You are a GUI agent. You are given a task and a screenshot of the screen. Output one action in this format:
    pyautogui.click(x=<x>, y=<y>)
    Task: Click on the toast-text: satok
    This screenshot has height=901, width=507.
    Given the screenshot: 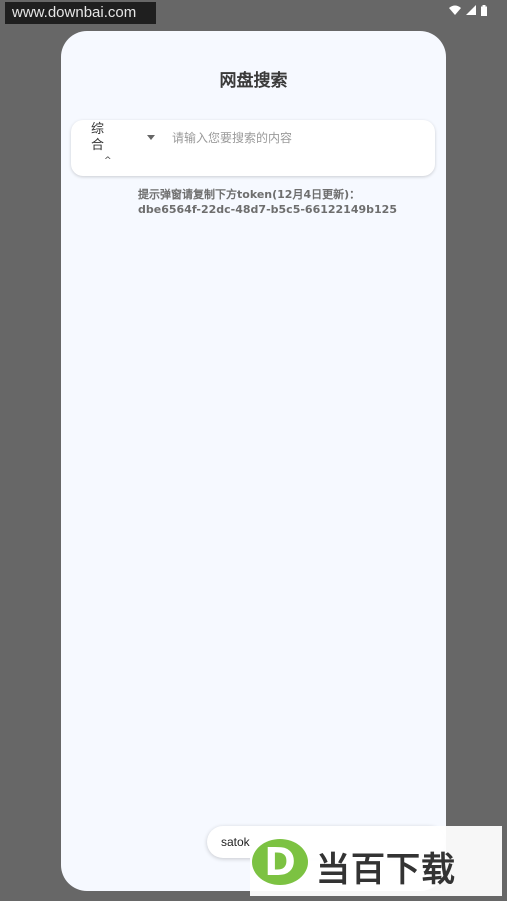 What is the action you would take?
    pyautogui.click(x=235, y=842)
    